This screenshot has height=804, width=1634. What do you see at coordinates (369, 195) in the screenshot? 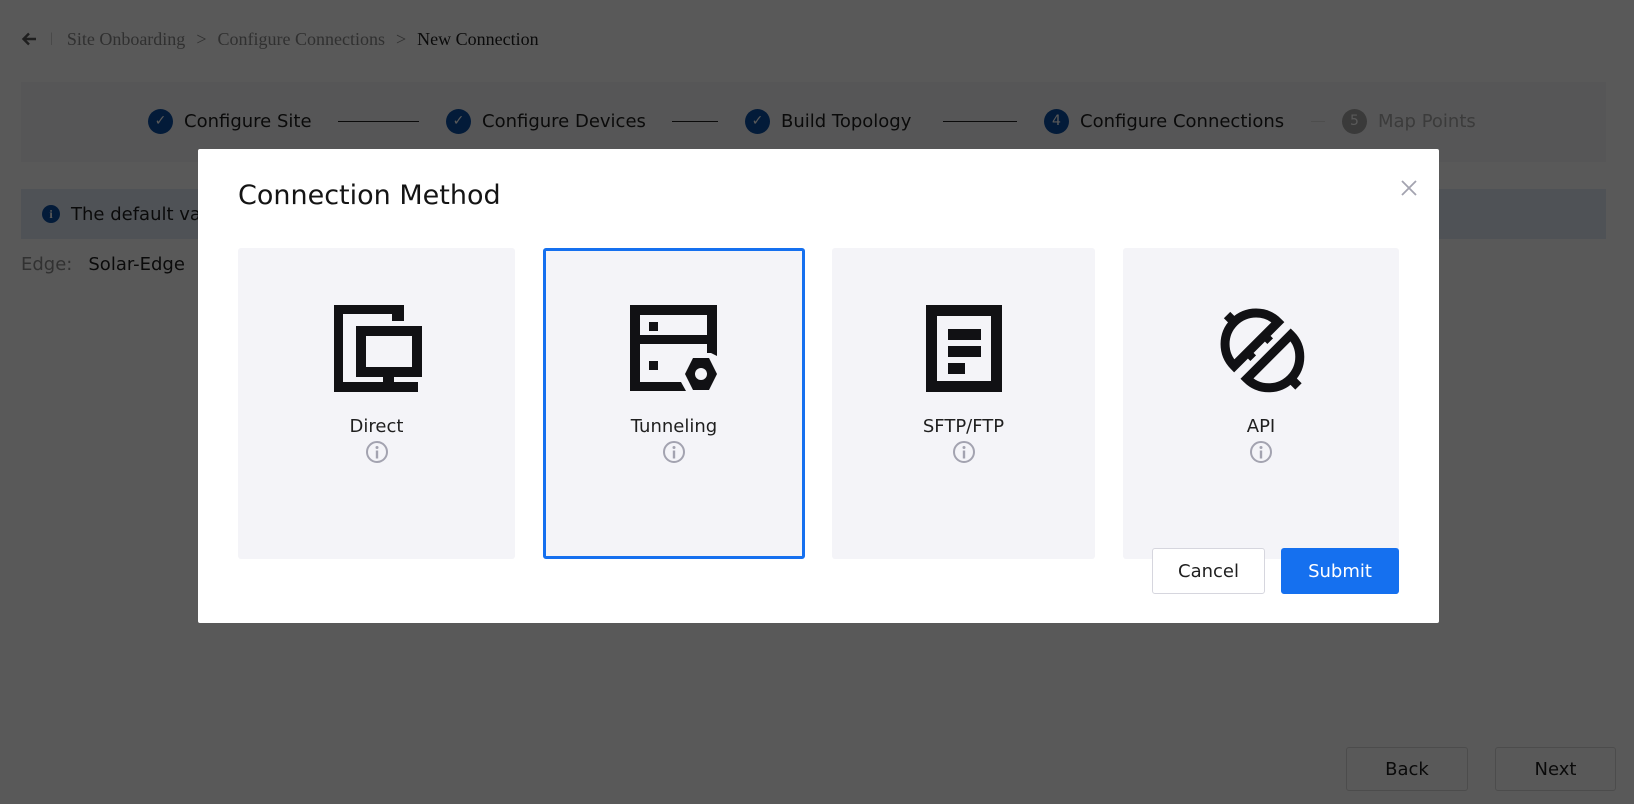
I see `dialog-title: Connection Method` at bounding box center [369, 195].